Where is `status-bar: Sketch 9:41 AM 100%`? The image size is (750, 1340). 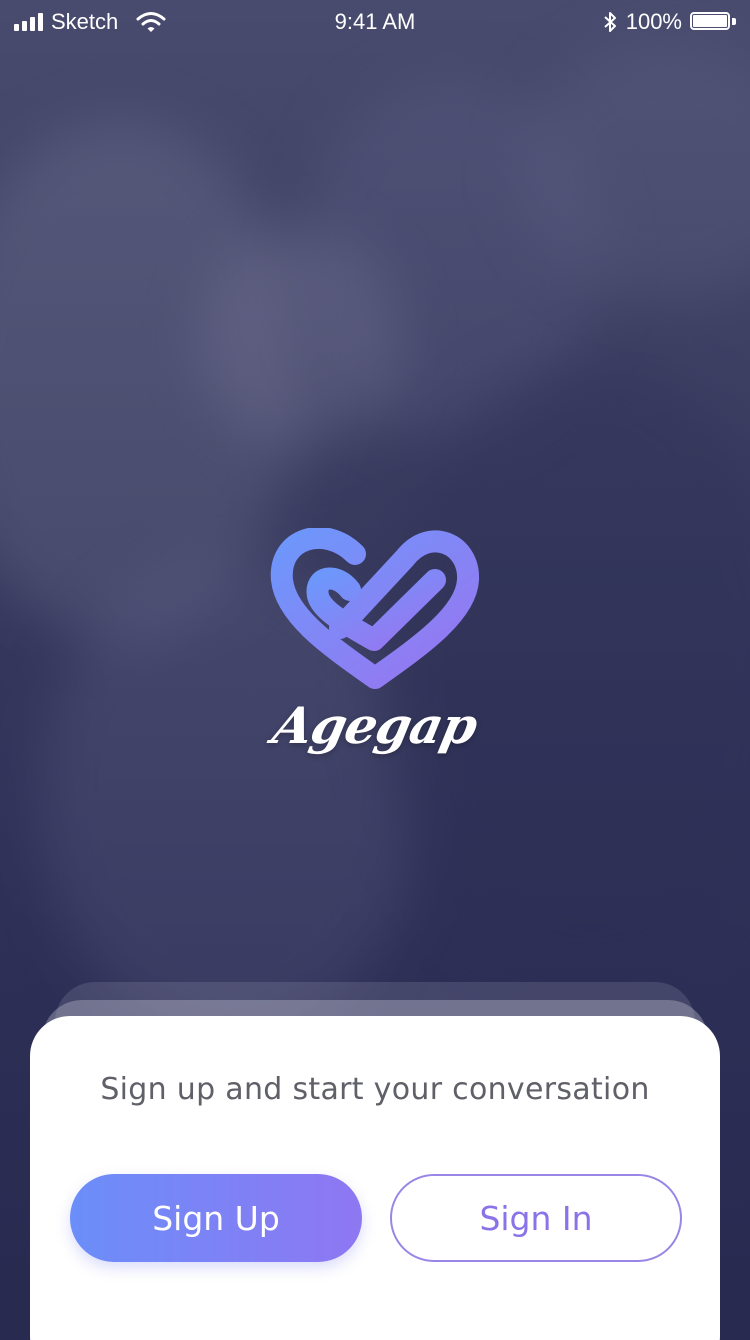
status-bar: Sketch 9:41 AM 100% is located at coordinates (375, 22).